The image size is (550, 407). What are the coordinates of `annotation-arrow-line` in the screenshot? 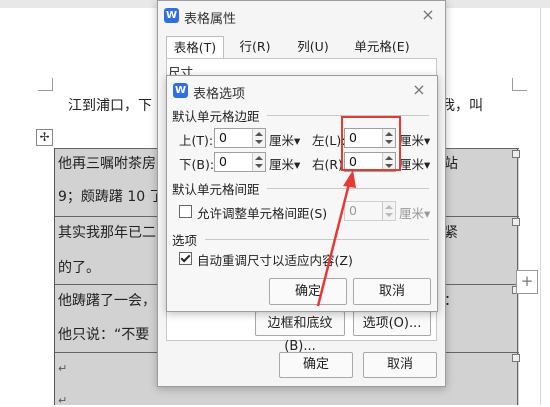 It's located at (334, 243).